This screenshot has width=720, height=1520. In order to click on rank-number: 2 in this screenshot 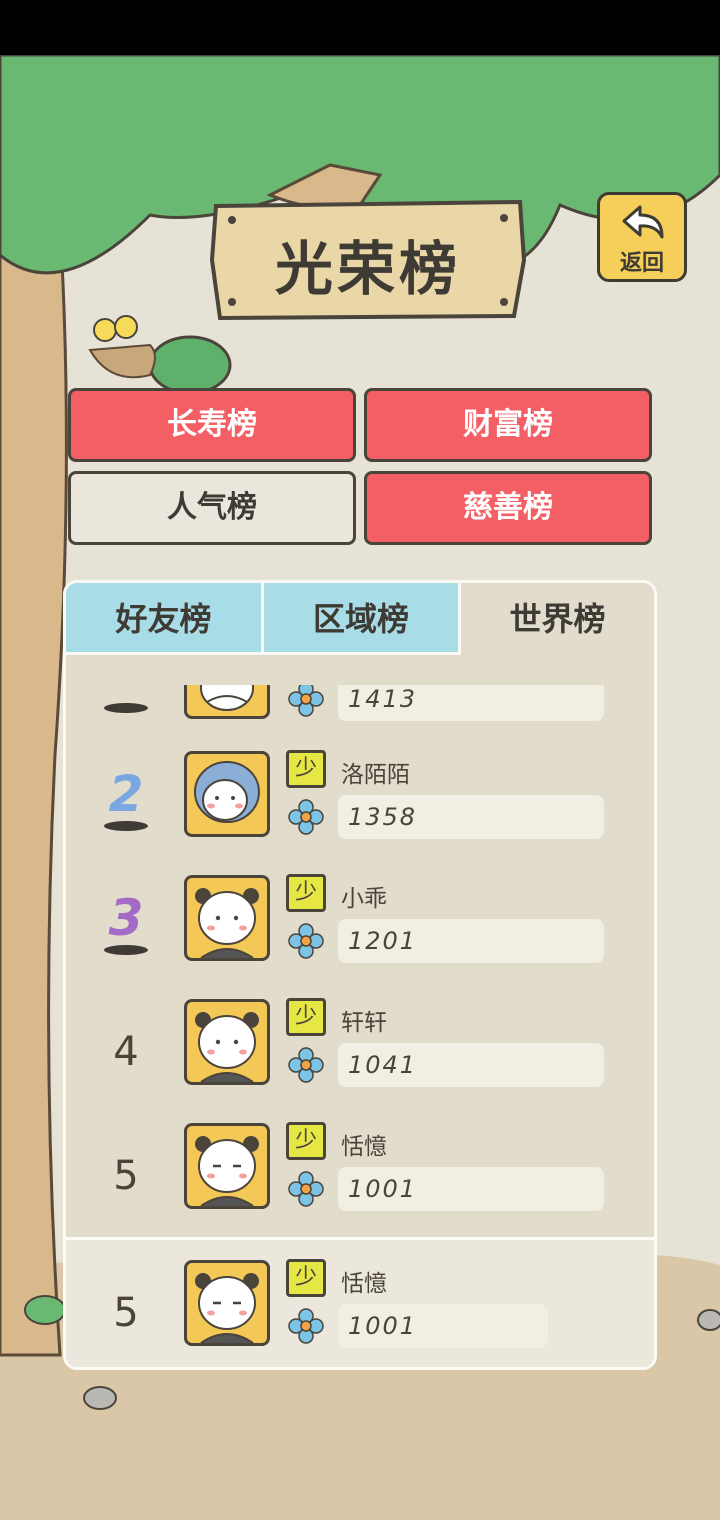, I will do `click(126, 794)`.